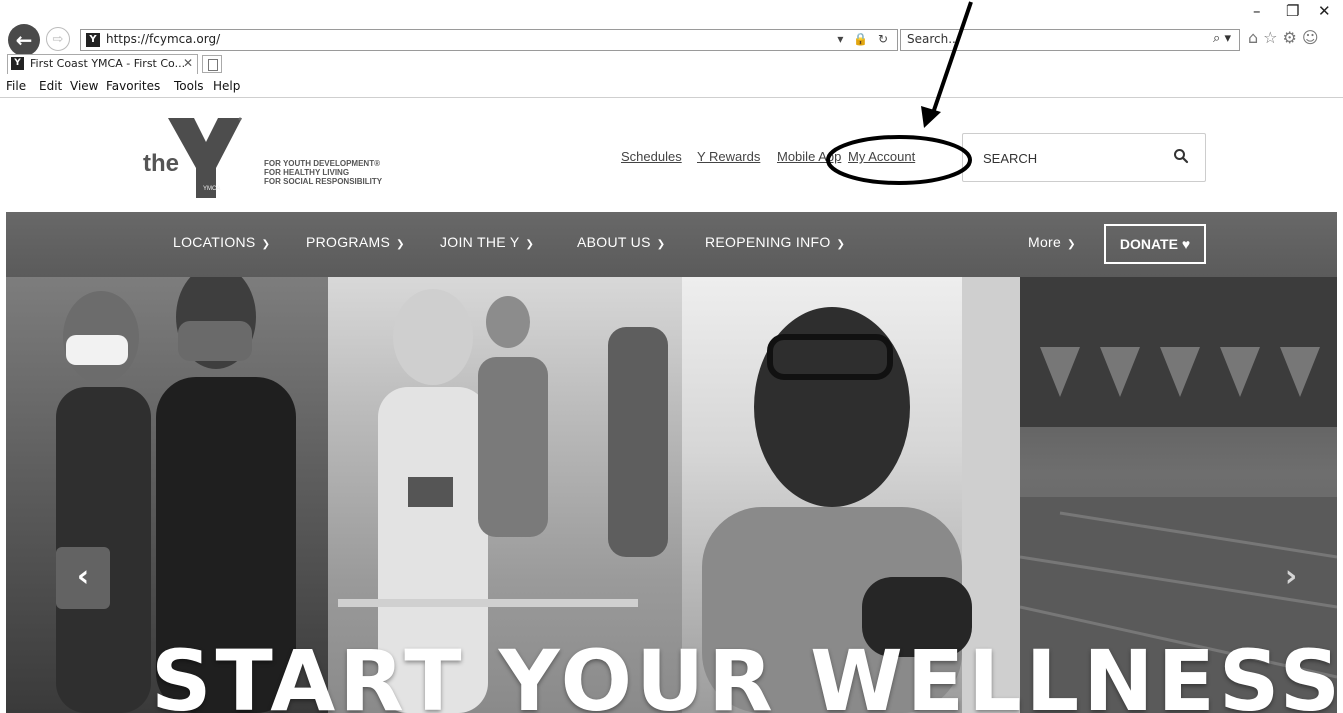 The width and height of the screenshot is (1343, 713). What do you see at coordinates (864, 39) in the screenshot?
I see `address-actions: ▾ 🔒 ↻` at bounding box center [864, 39].